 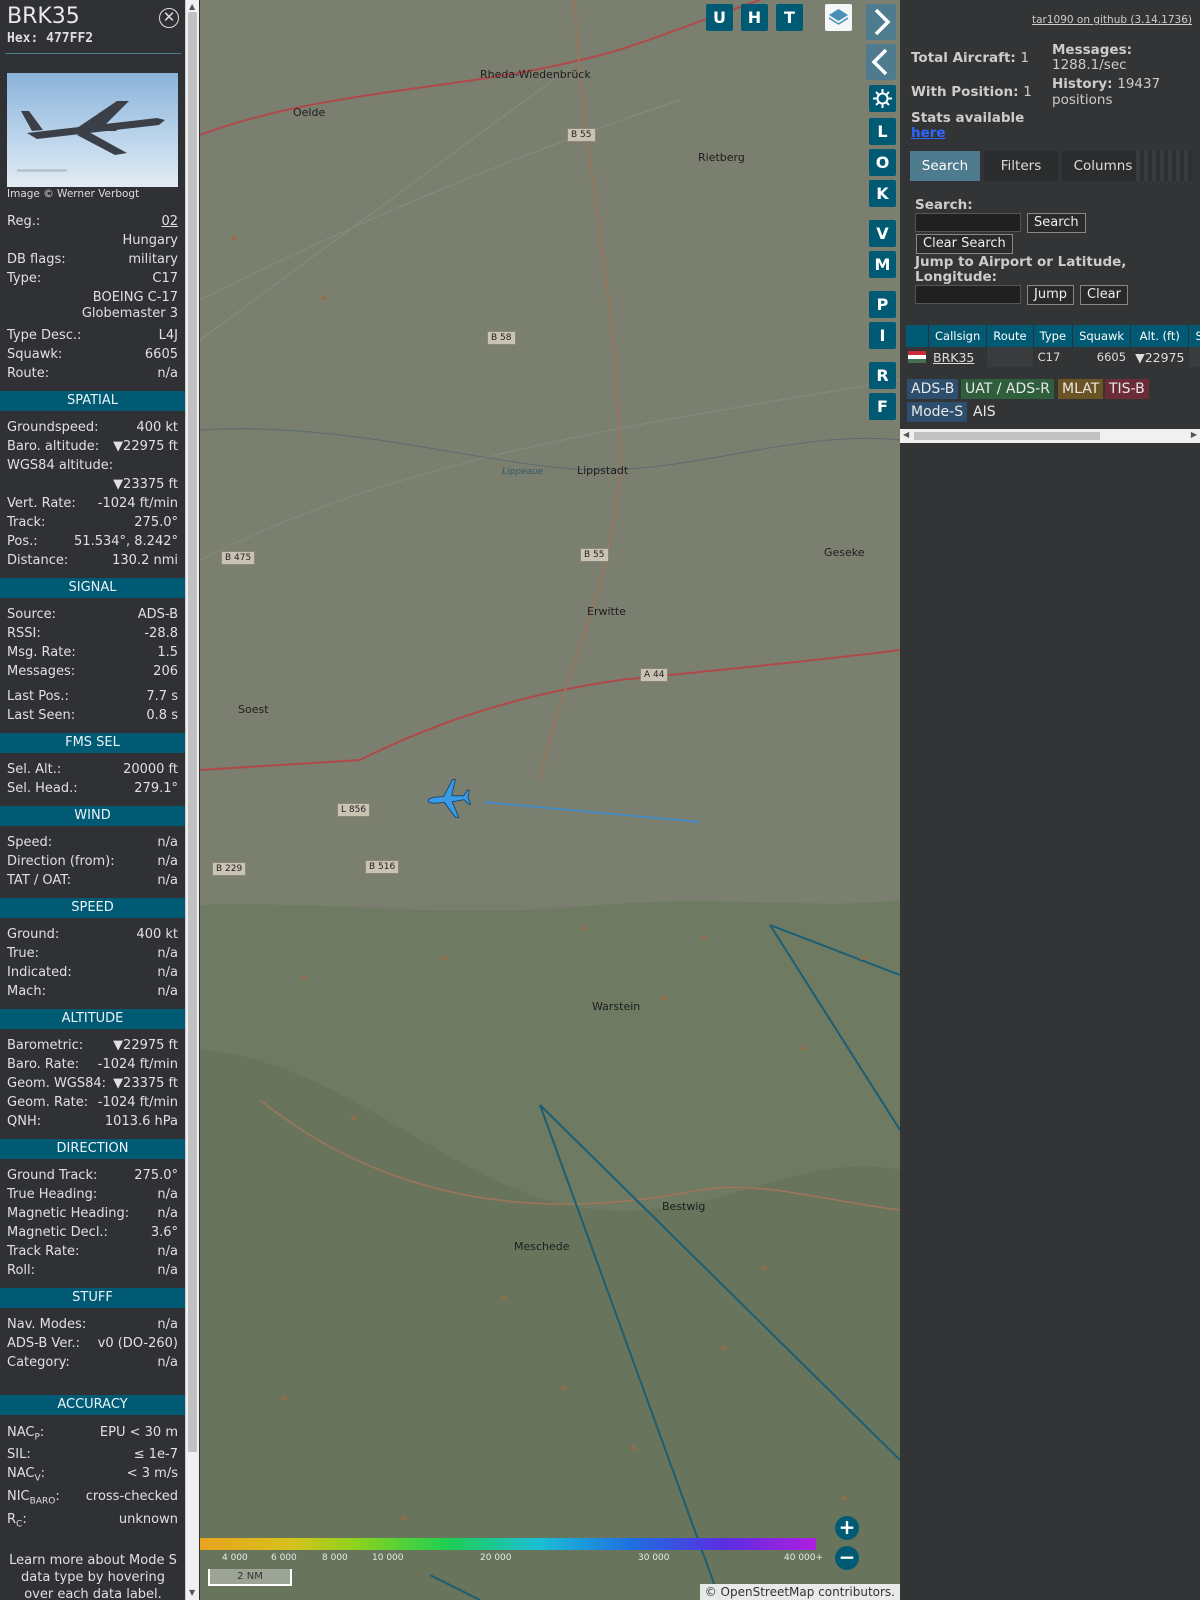 What do you see at coordinates (958, 336) in the screenshot?
I see `column-callsign: Callsign` at bounding box center [958, 336].